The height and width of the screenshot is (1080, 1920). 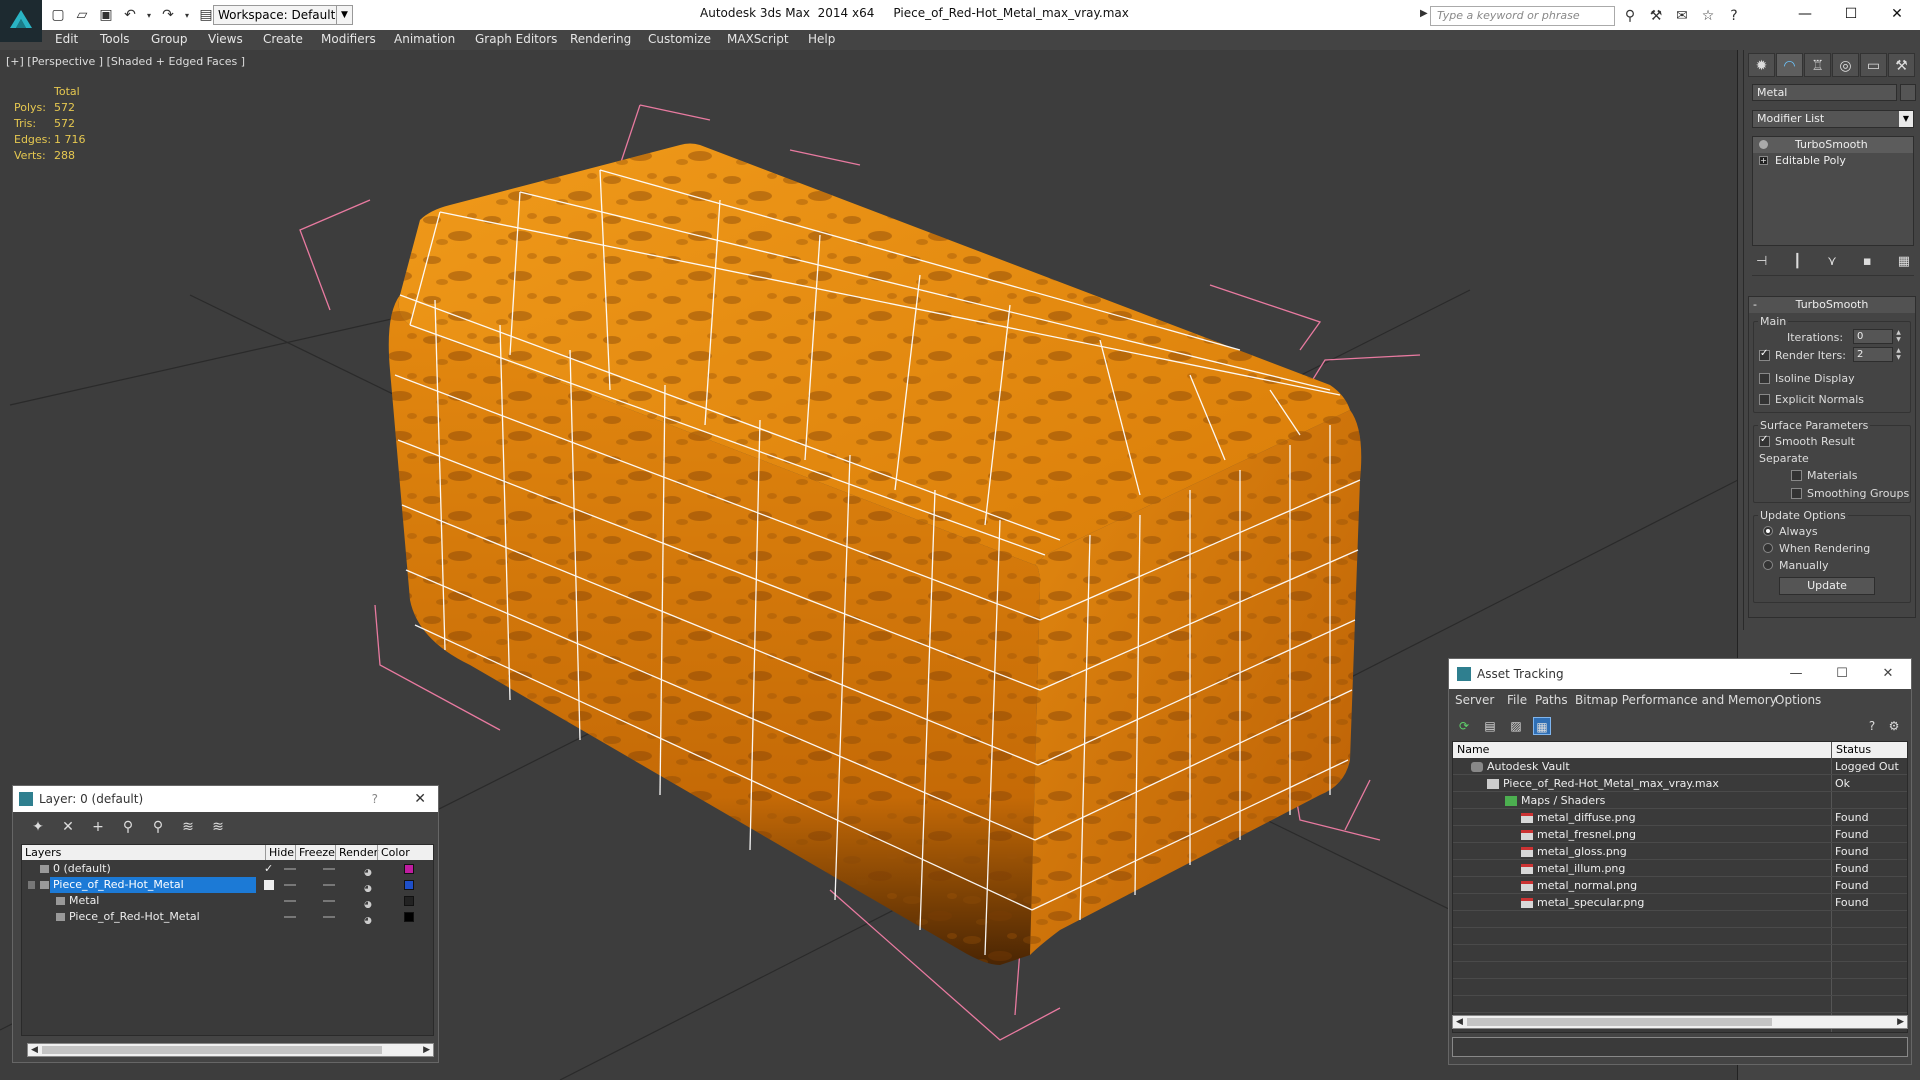 What do you see at coordinates (1796, 565) in the screenshot?
I see `manually-row: Manually` at bounding box center [1796, 565].